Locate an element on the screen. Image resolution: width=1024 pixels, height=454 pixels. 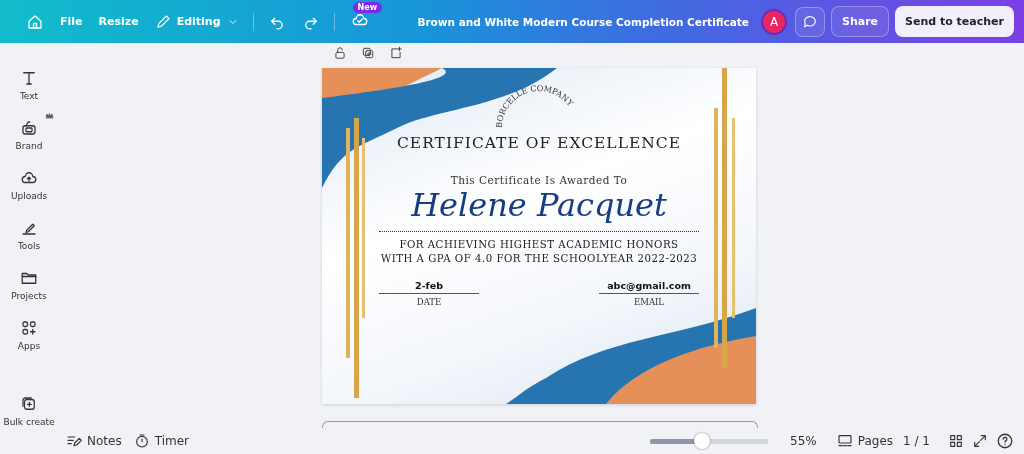
text-icon is located at coordinates (29, 78).